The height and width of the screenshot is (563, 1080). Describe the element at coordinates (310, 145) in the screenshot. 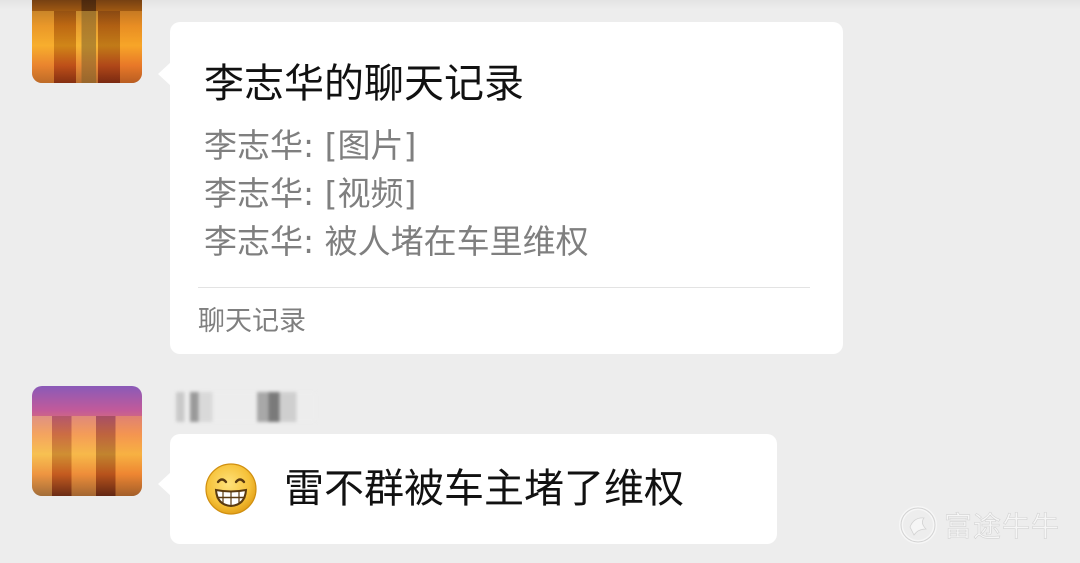

I see `chat-record-line: 李志华: [图片]` at that location.